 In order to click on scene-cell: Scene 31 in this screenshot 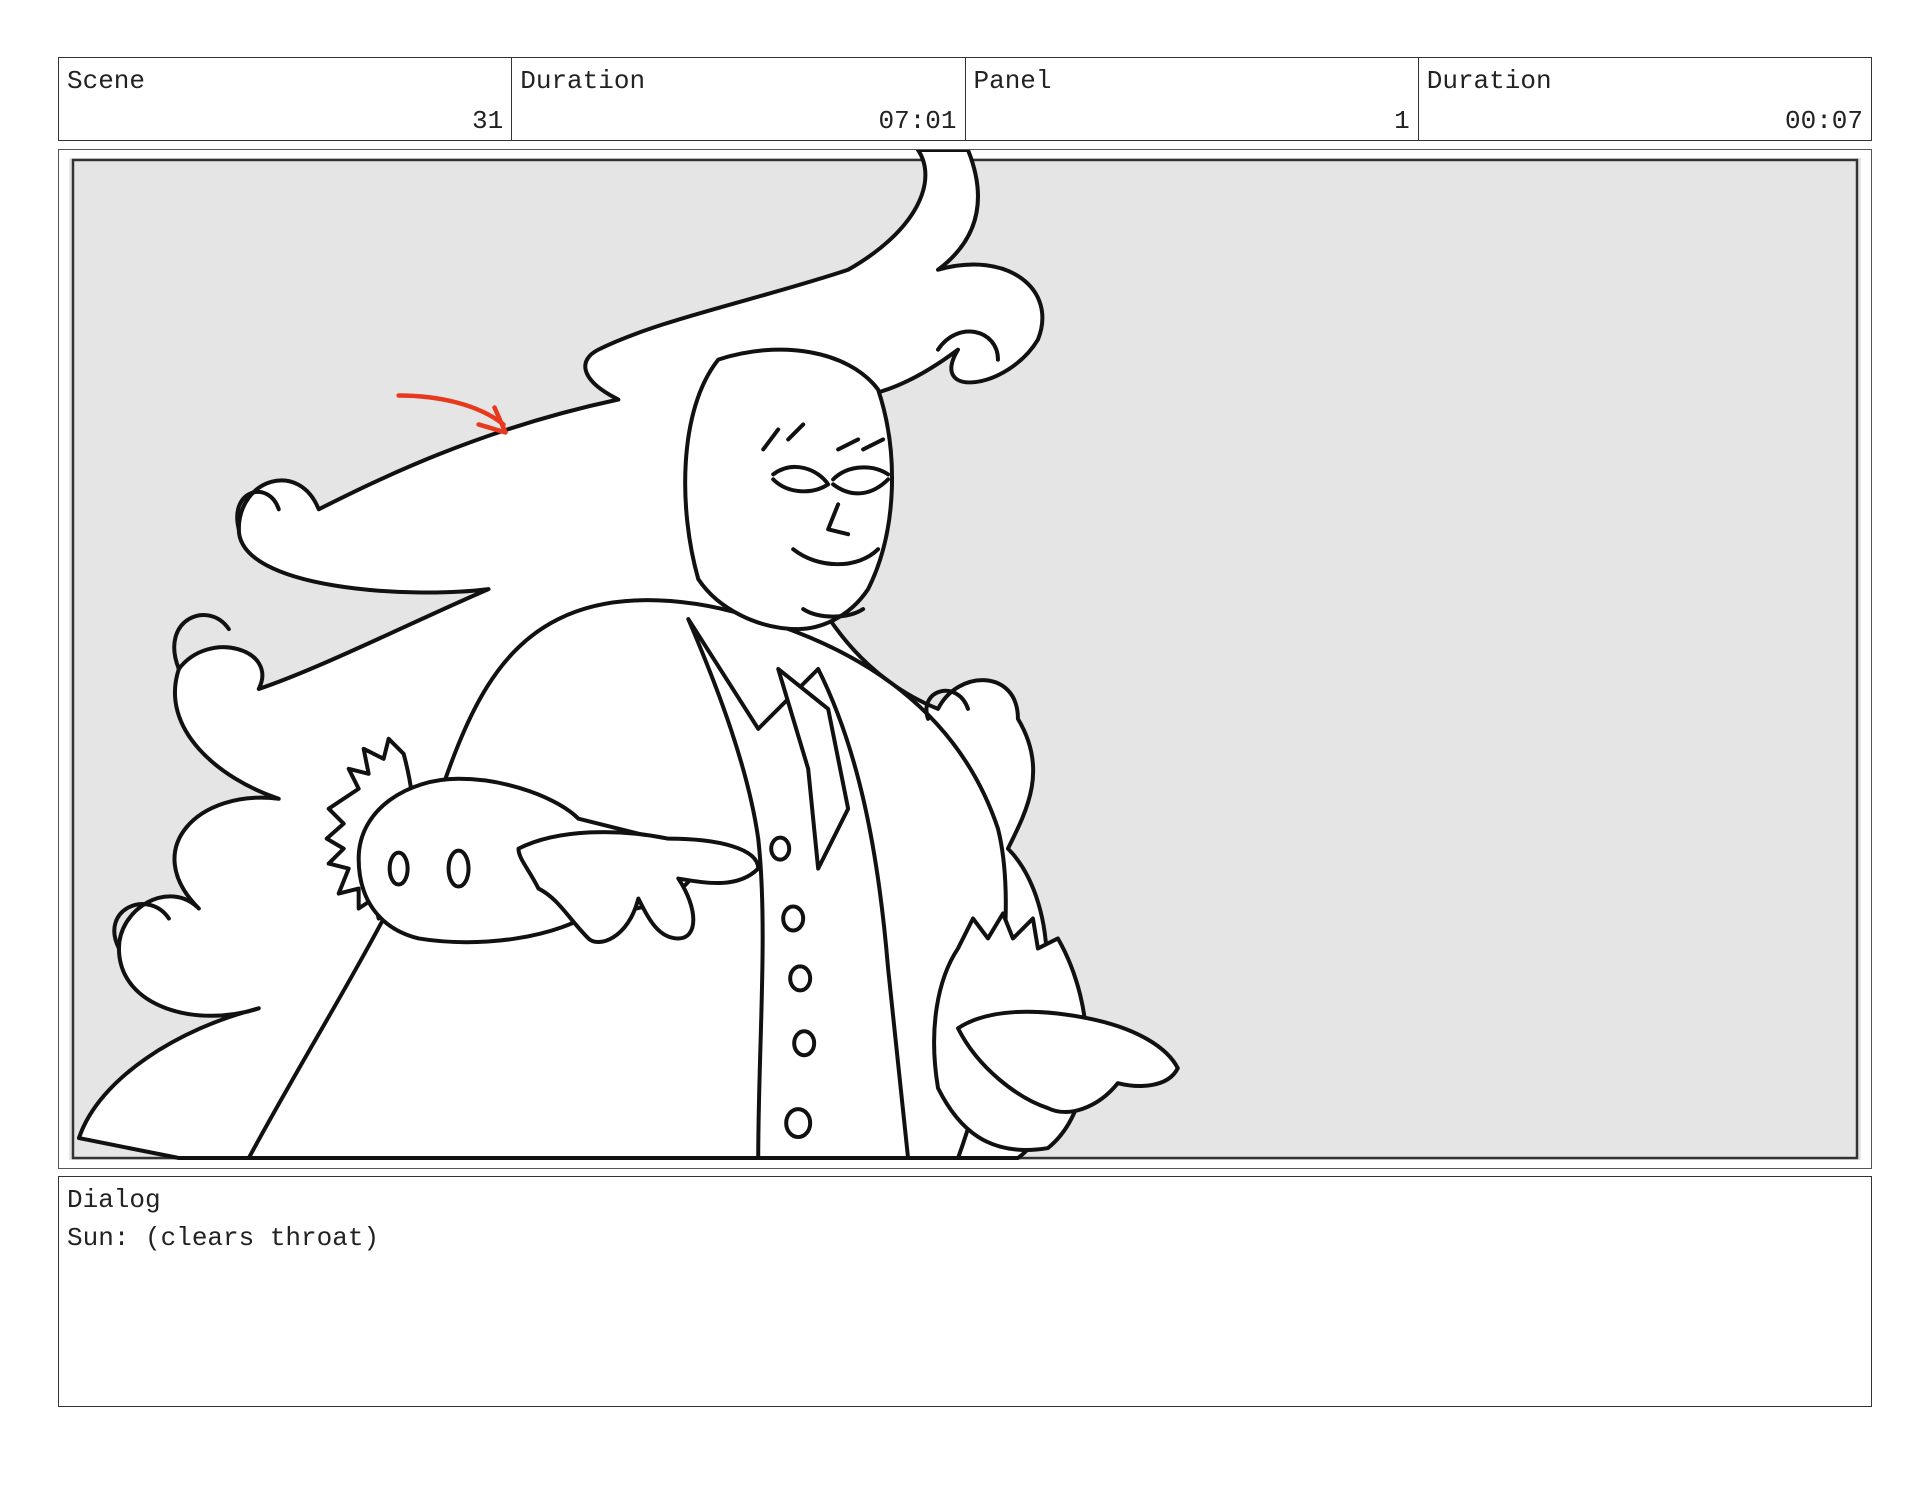, I will do `click(286, 99)`.